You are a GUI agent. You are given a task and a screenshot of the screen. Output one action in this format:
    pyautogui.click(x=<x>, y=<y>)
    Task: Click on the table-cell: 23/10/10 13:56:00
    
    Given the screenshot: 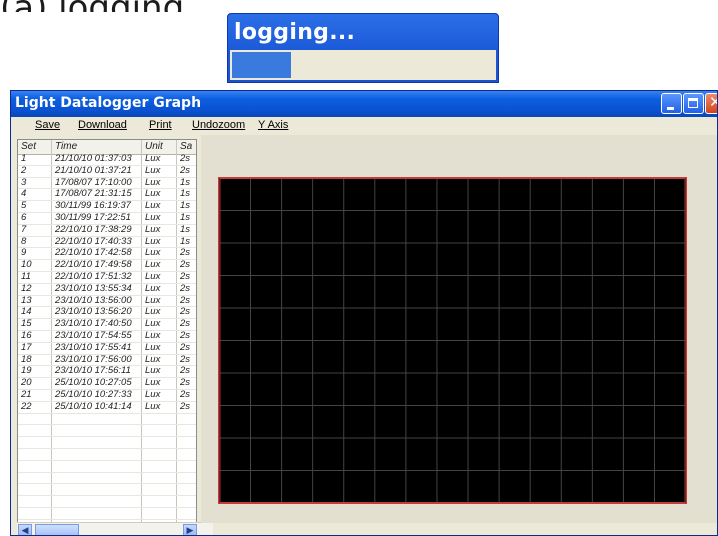 What is the action you would take?
    pyautogui.click(x=93, y=300)
    